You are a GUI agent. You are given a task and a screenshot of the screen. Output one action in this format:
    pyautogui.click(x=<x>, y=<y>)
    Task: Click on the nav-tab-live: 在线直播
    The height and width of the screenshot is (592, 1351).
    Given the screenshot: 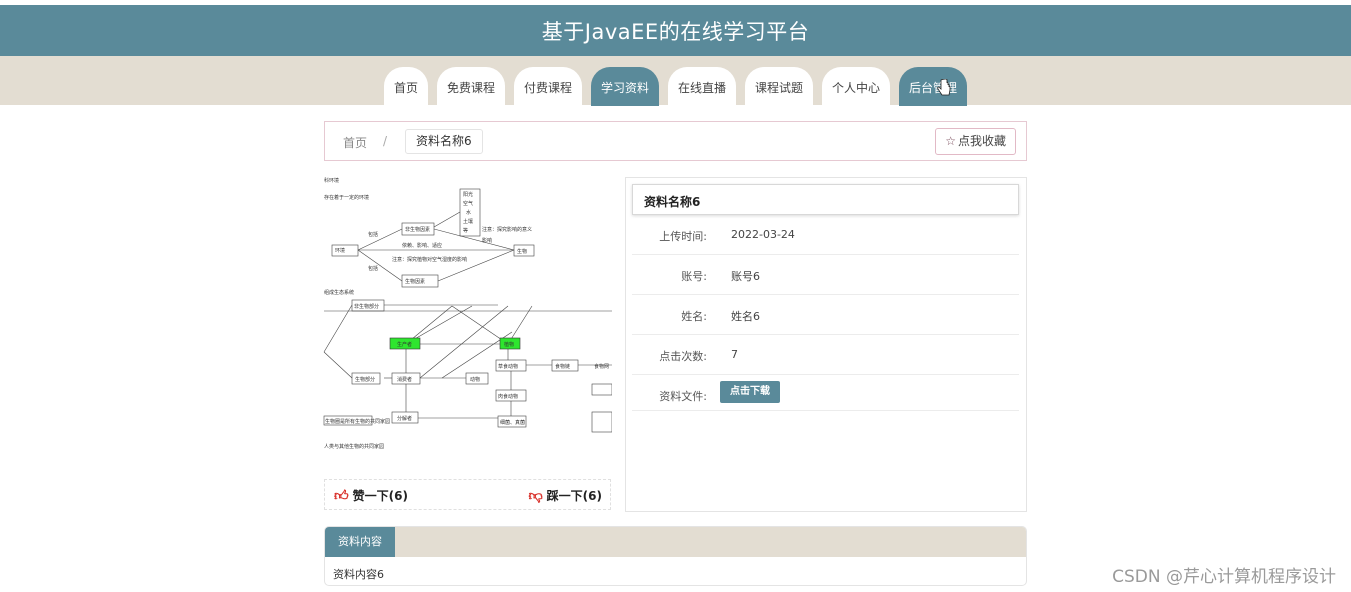 What is the action you would take?
    pyautogui.click(x=702, y=86)
    